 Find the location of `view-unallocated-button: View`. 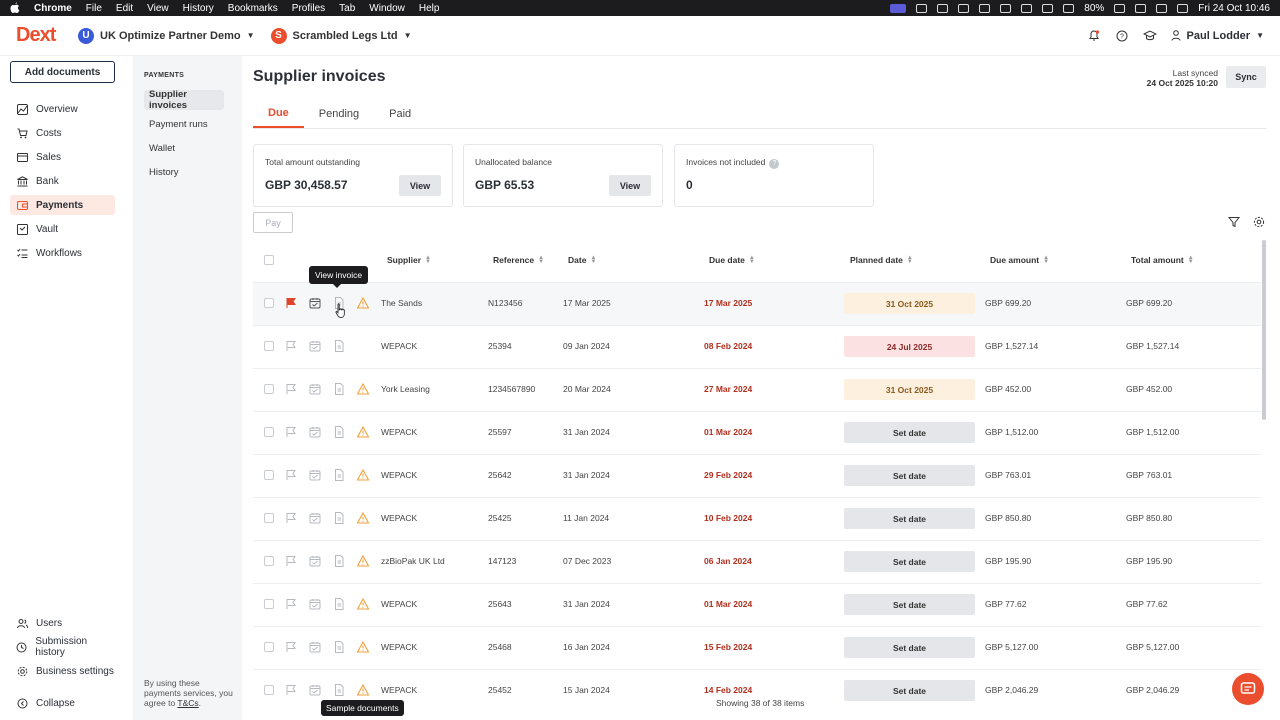

view-unallocated-button: View is located at coordinates (630, 185).